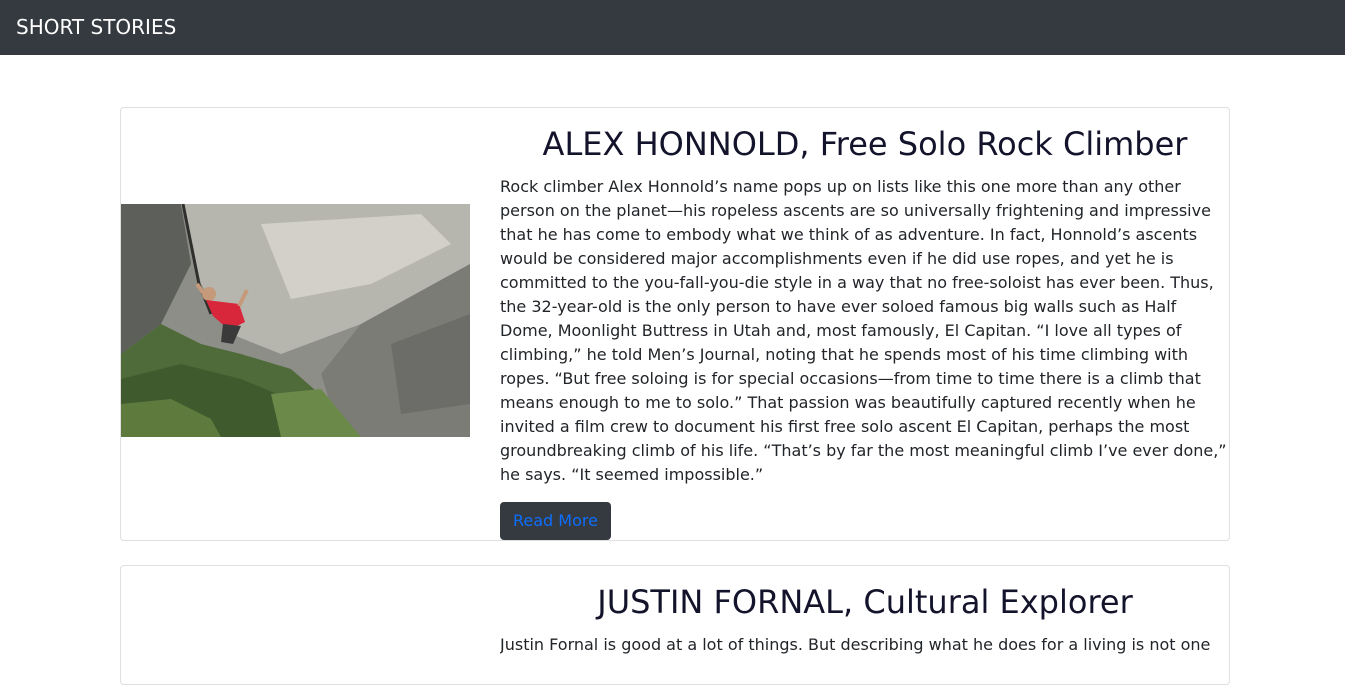  I want to click on story-title: JUSTIN FORNAL, Cultural Explorer, so click(865, 602).